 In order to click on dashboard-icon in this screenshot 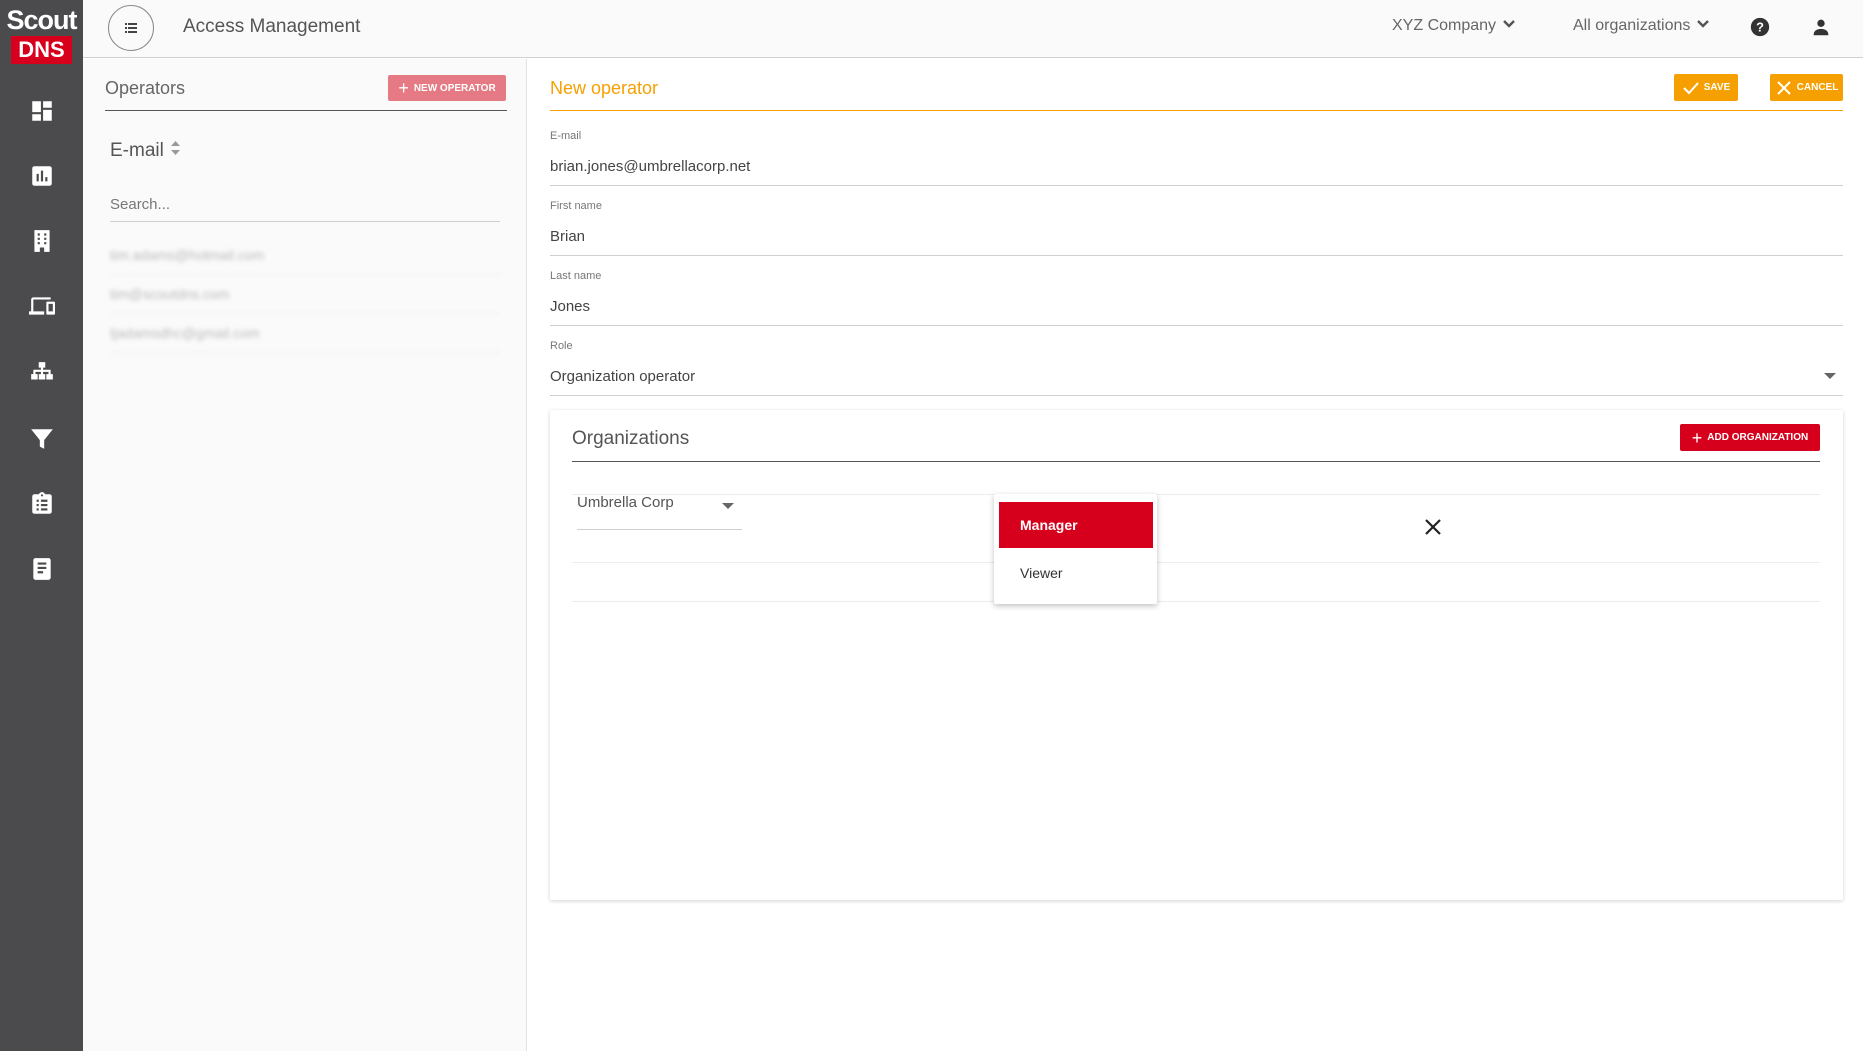, I will do `click(41, 111)`.